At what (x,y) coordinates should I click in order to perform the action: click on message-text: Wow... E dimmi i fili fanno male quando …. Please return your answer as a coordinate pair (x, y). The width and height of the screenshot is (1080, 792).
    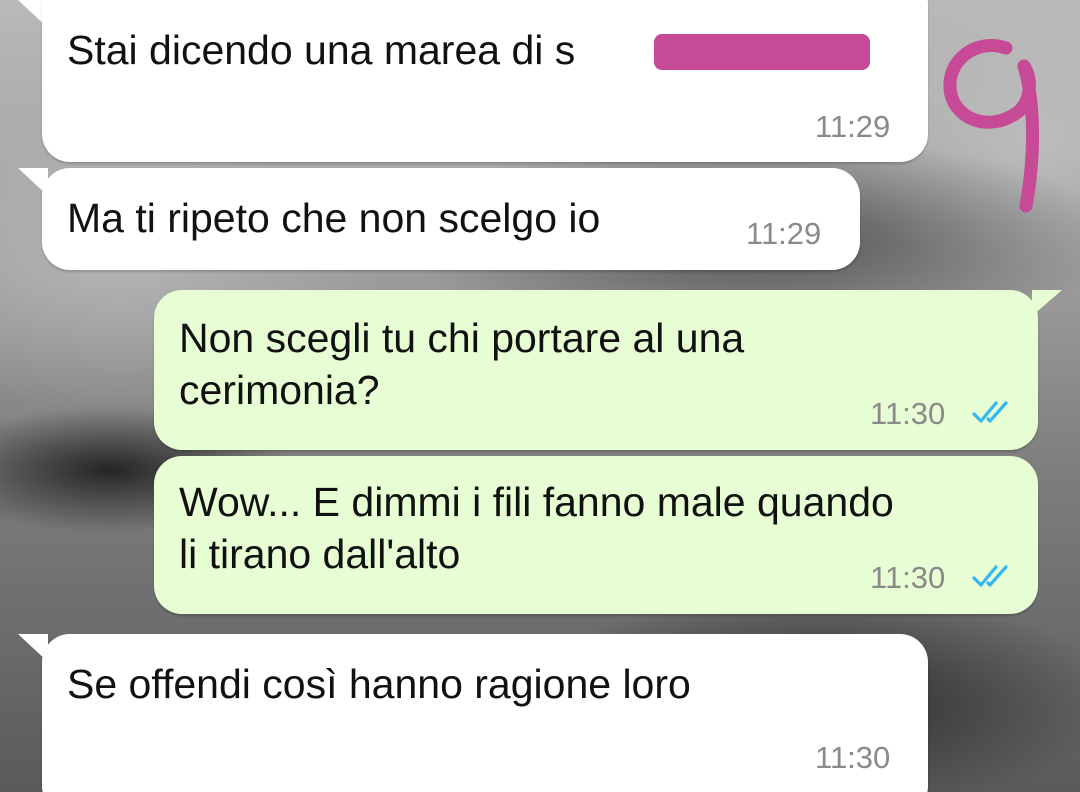
    Looking at the image, I should click on (536, 528).